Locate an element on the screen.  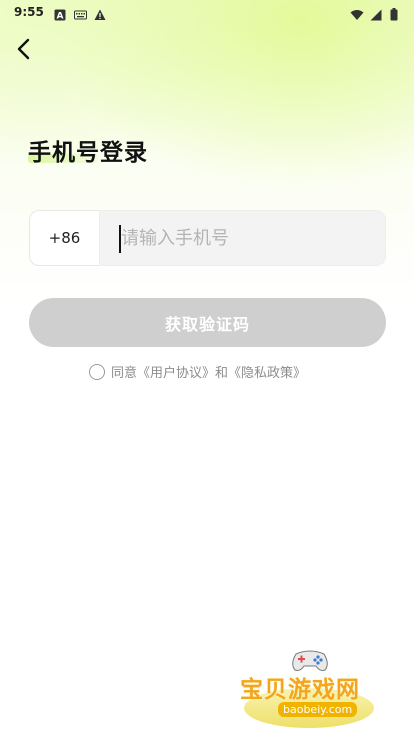
agreement-row: 同意 《用户协议》 和 《隐私政策》 is located at coordinates (197, 371).